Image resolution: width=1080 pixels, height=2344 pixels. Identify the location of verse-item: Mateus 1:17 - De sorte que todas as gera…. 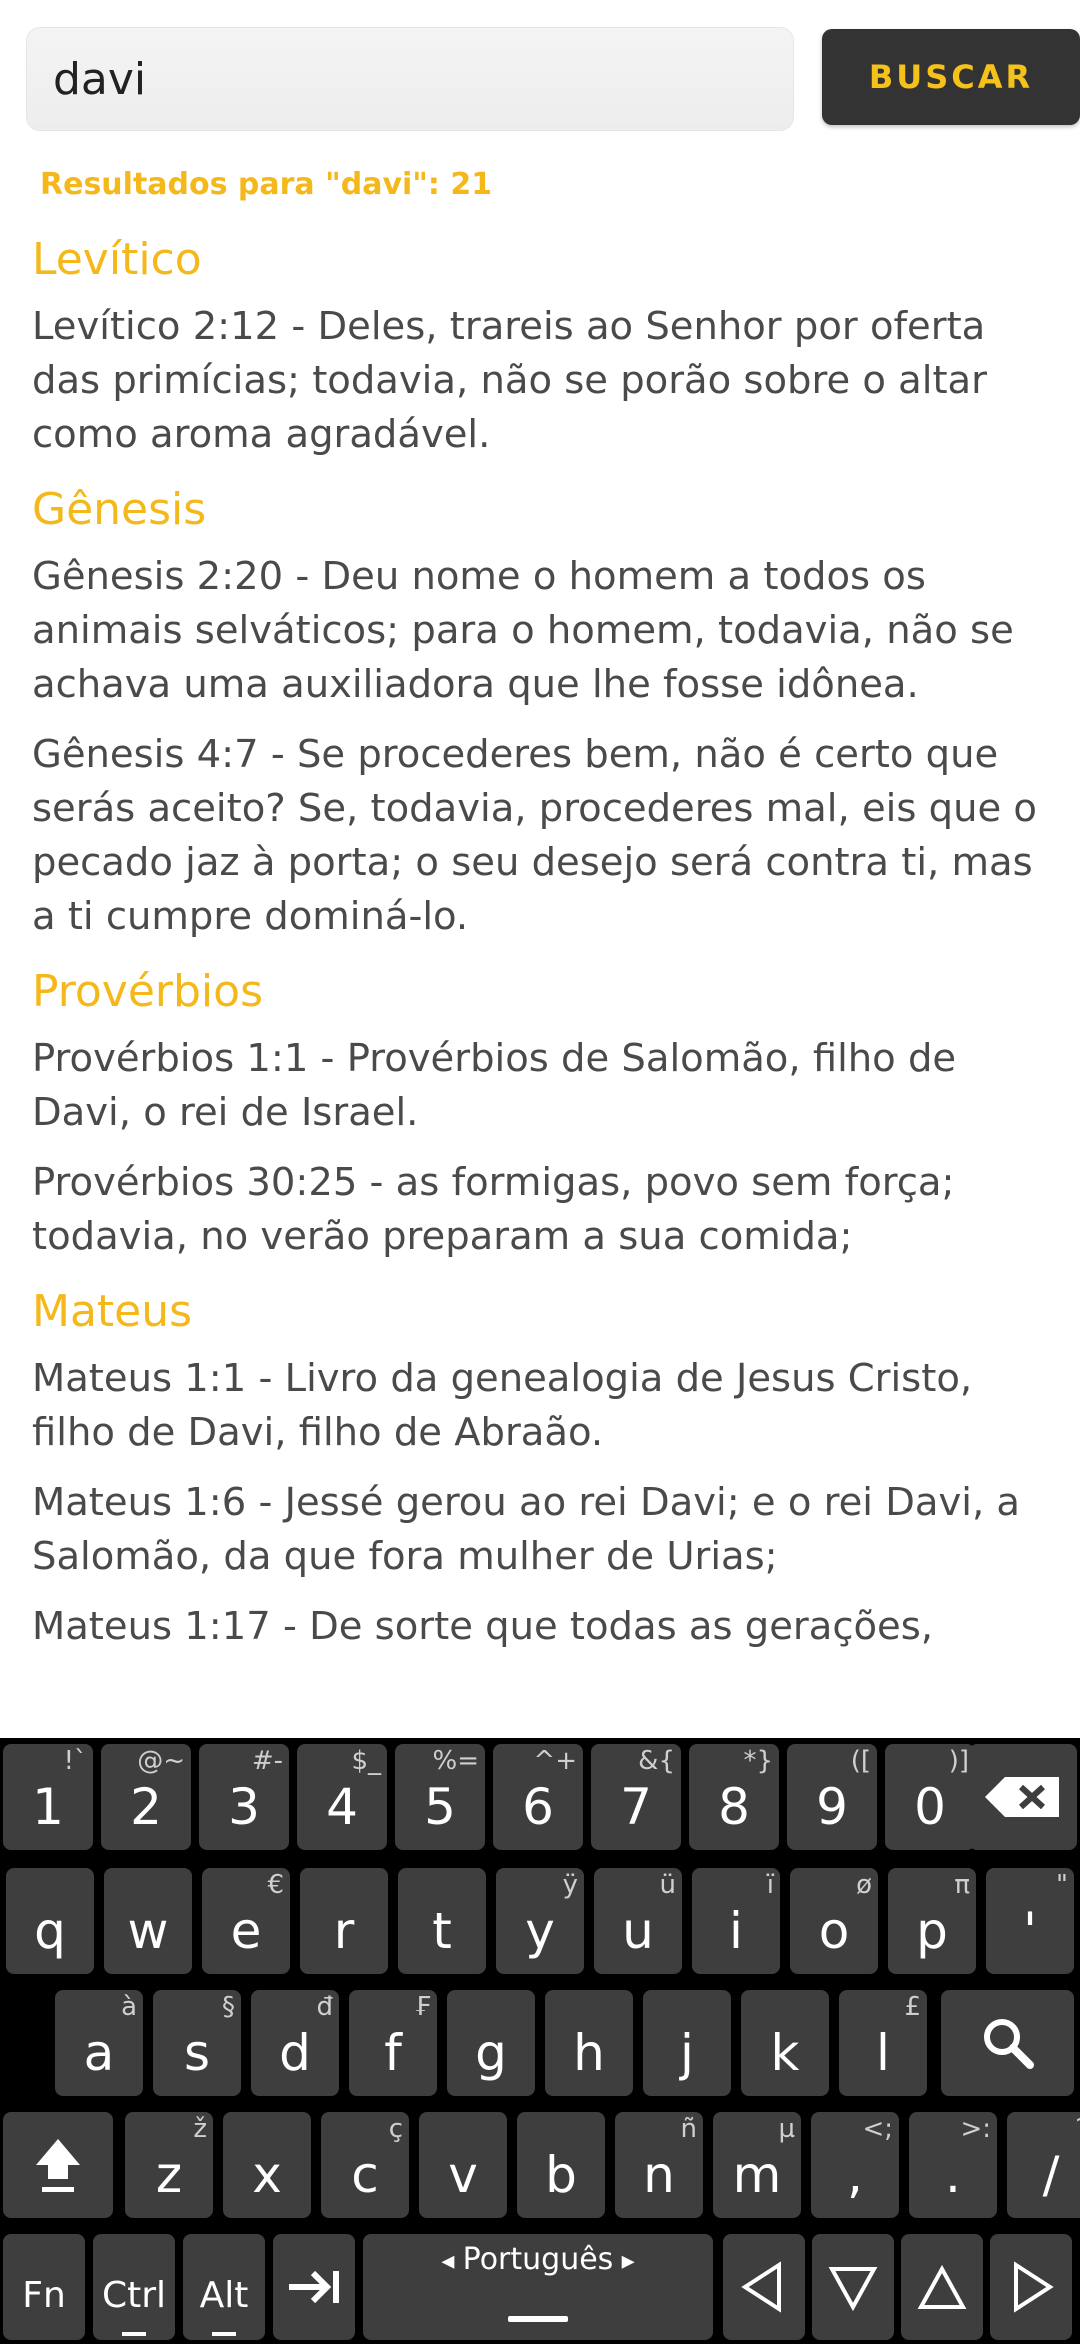
(542, 1627).